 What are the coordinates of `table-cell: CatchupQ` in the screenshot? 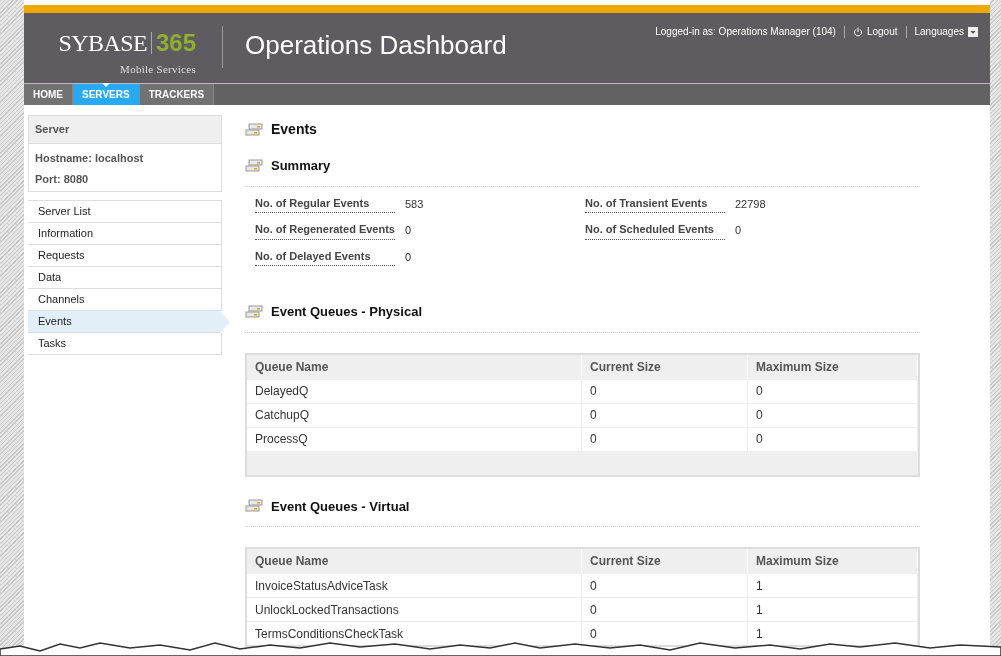 It's located at (414, 414).